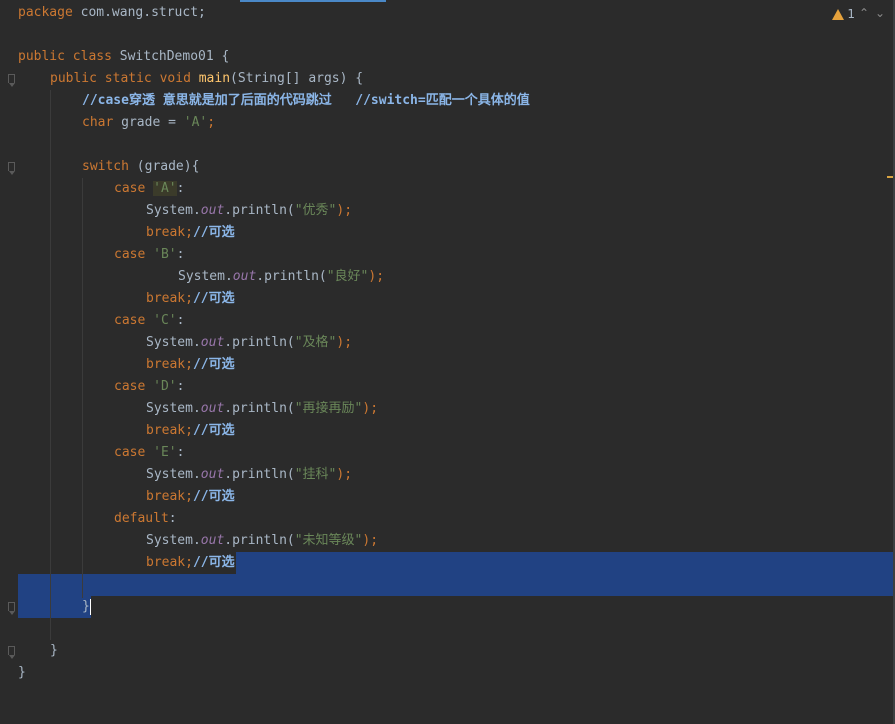  I want to click on code-line: public class SwitchDemo01 {, so click(124, 56).